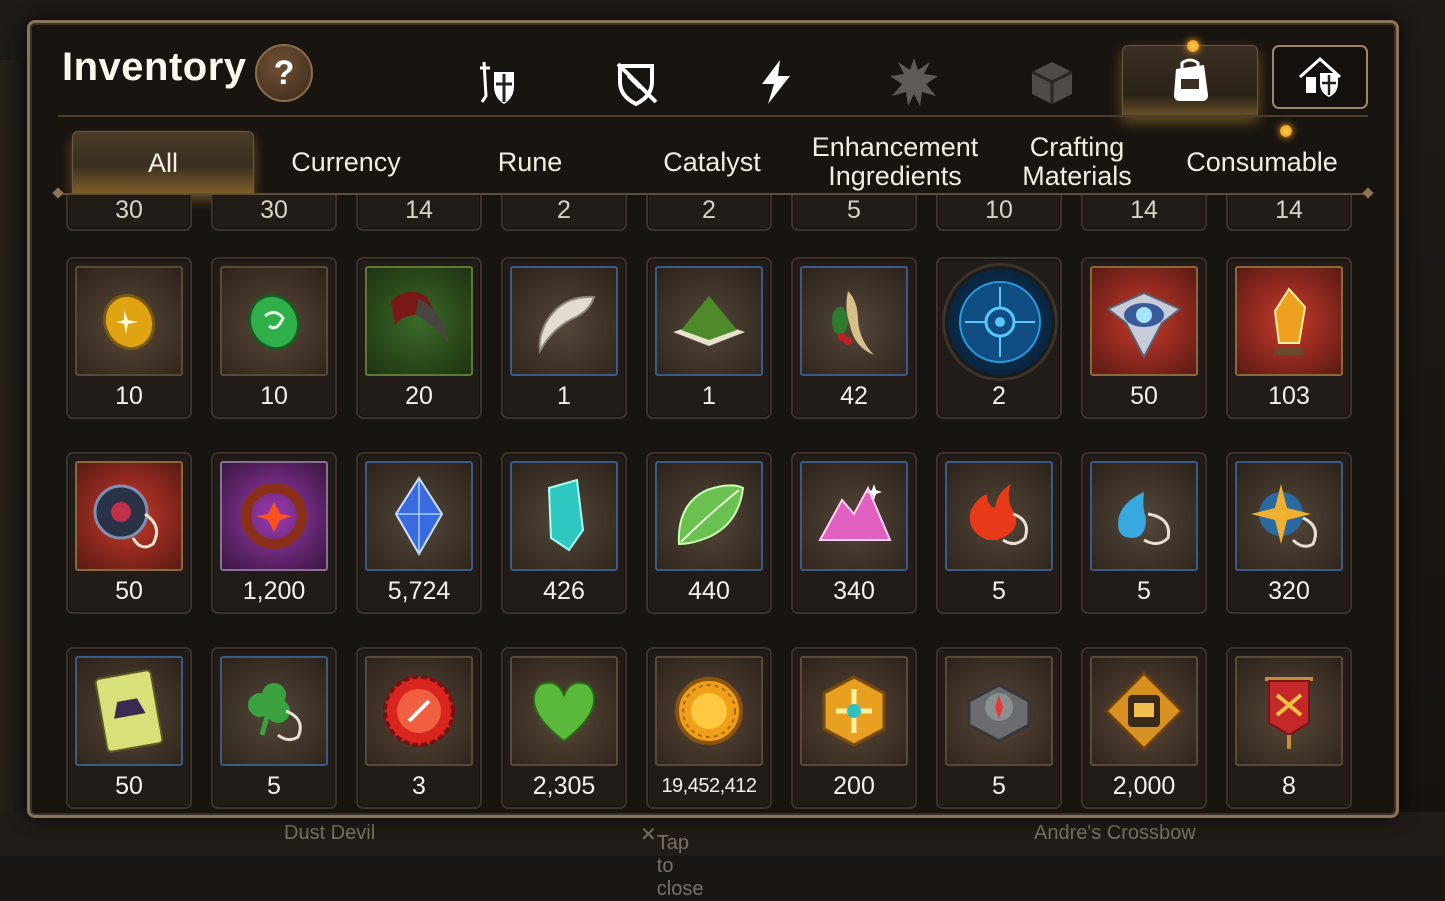 This screenshot has width=1445, height=901. What do you see at coordinates (1262, 161) in the screenshot?
I see `tab-label: Consumable` at bounding box center [1262, 161].